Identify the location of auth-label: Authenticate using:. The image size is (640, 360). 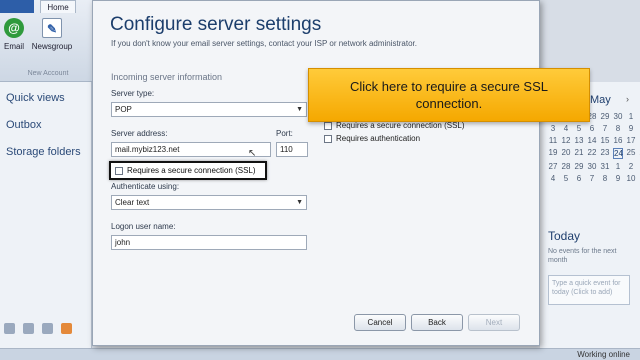
(145, 186).